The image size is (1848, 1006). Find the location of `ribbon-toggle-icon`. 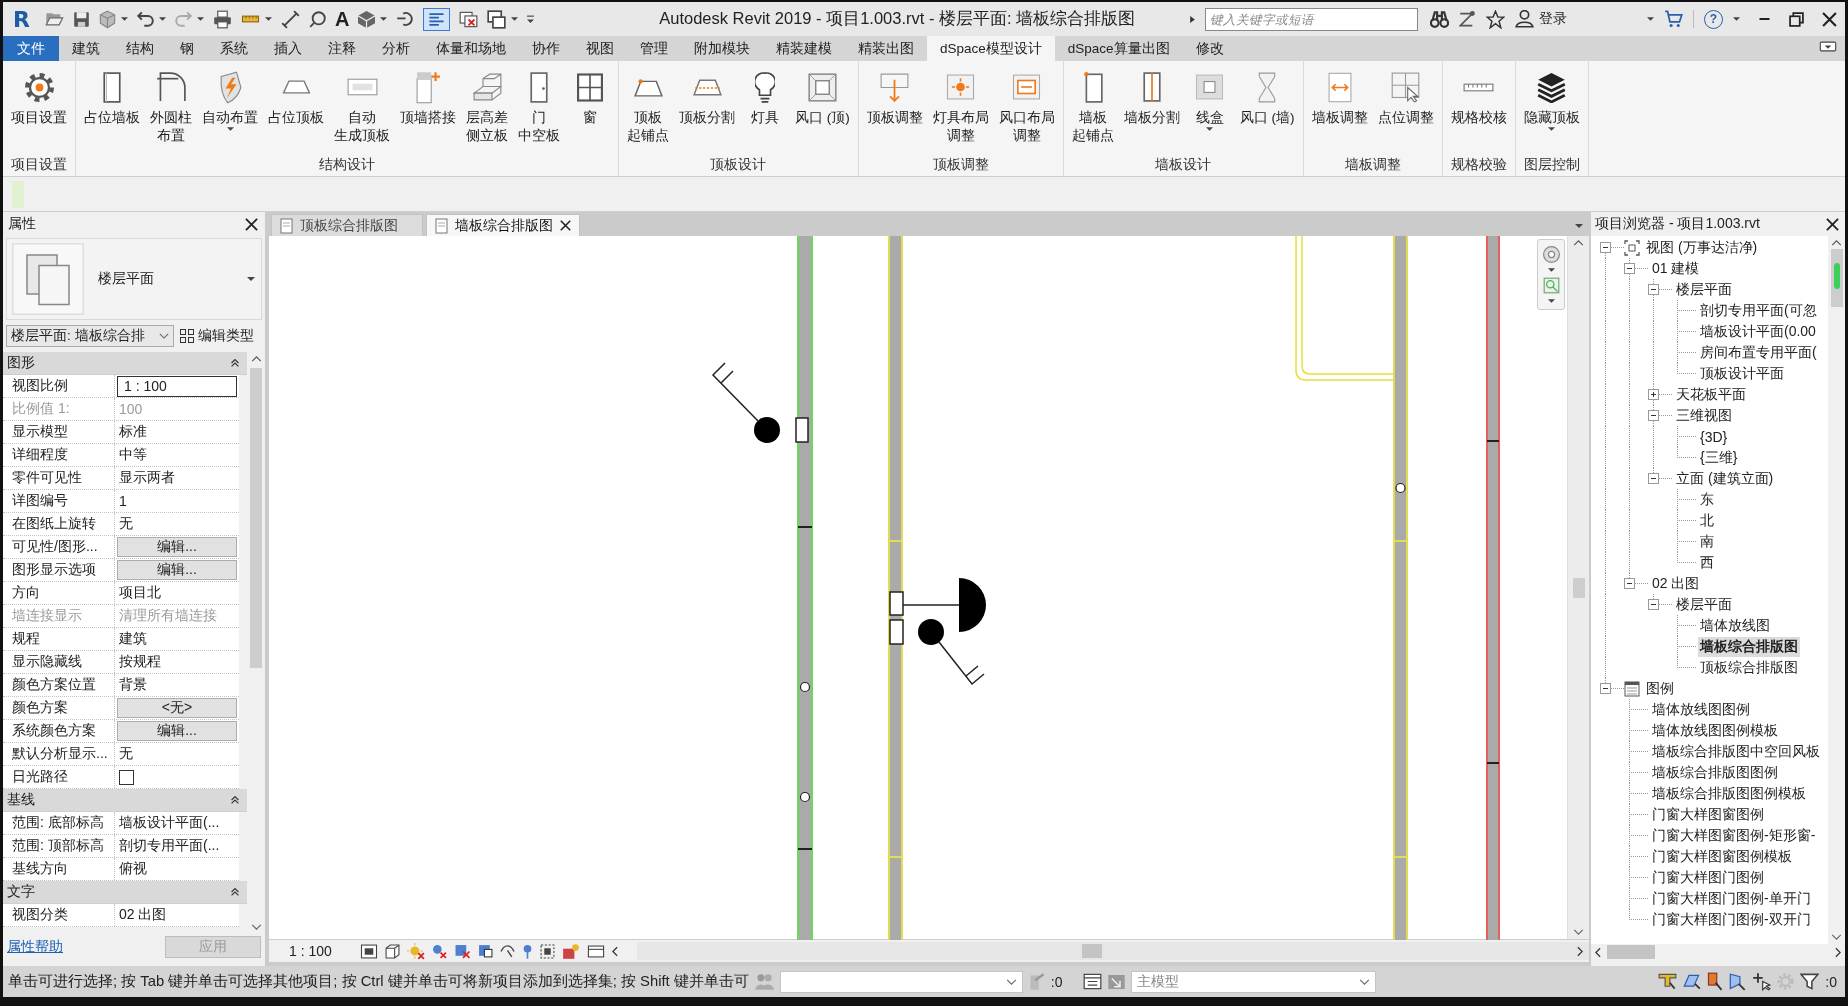

ribbon-toggle-icon is located at coordinates (1828, 46).